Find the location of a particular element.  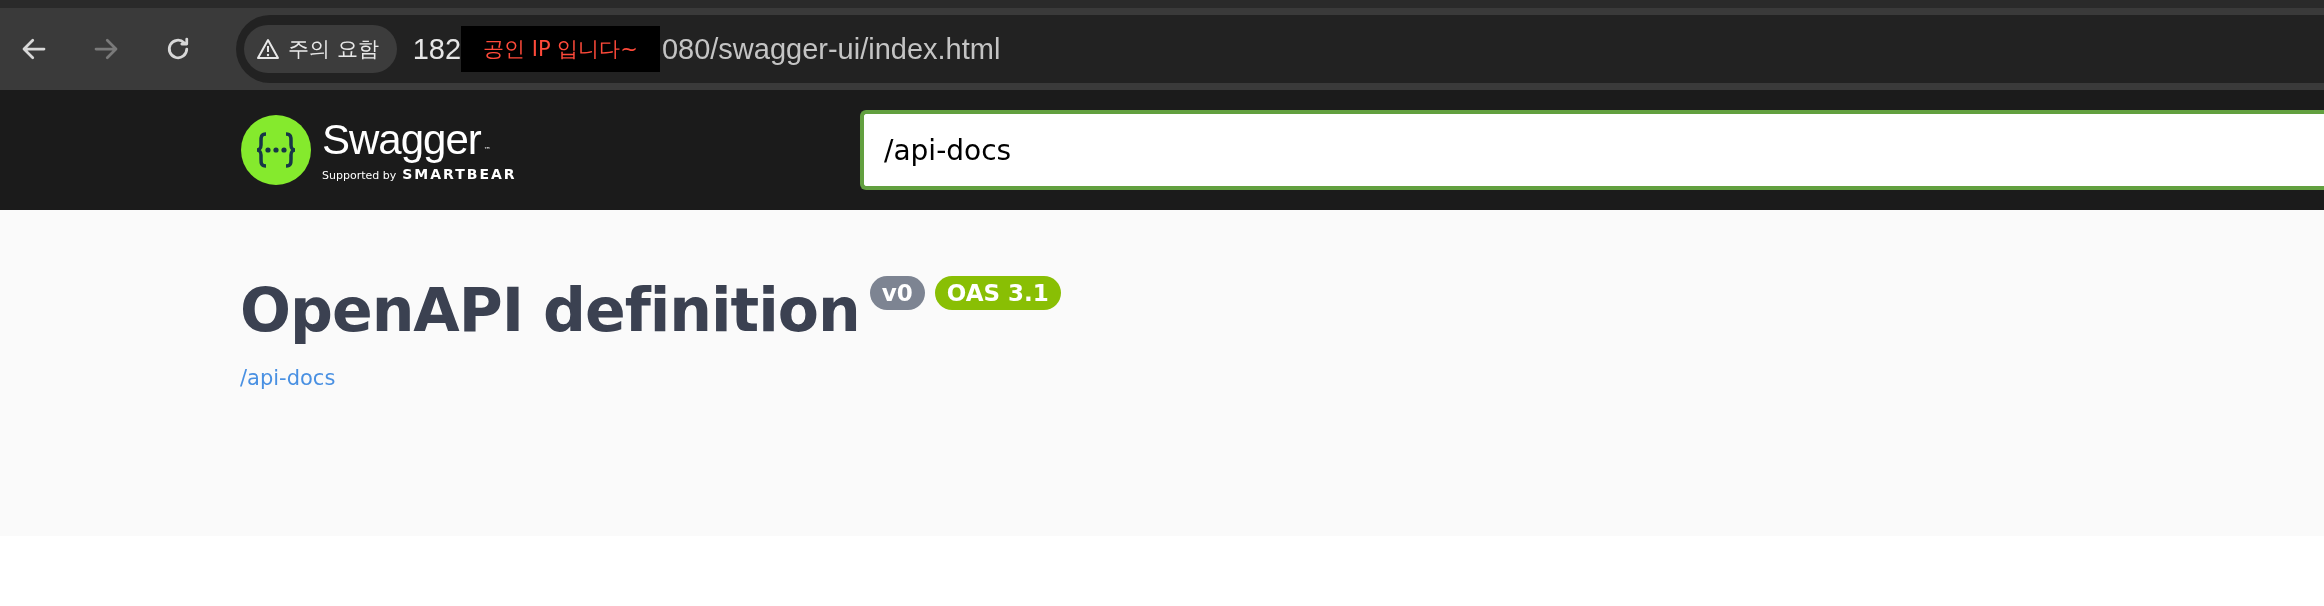

address-bar: 주의 요함 182 공인 IP 입니다~ 080/swagger-ui/index.html is located at coordinates (1280, 49).